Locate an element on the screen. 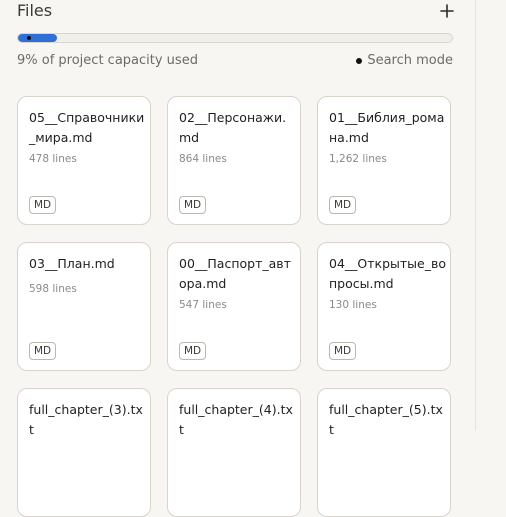 This screenshot has height=517, width=506. file-card: 01__Библия_романа.md 1,262 lines MD is located at coordinates (384, 160).